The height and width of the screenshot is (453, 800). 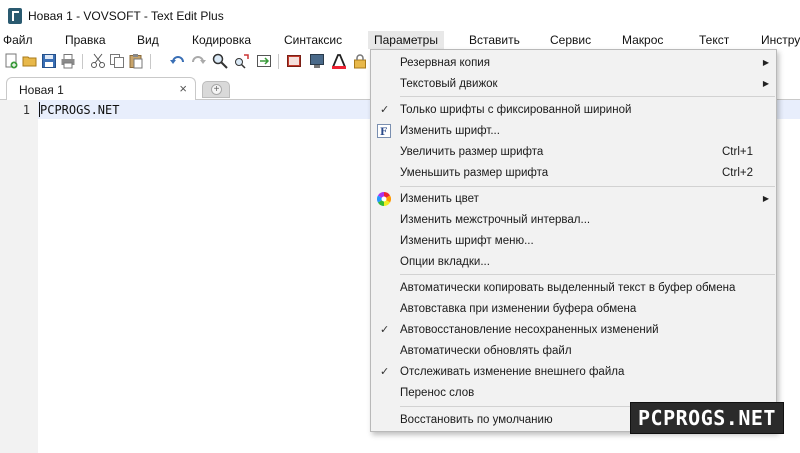 What do you see at coordinates (11, 61) in the screenshot?
I see `new-file-icon` at bounding box center [11, 61].